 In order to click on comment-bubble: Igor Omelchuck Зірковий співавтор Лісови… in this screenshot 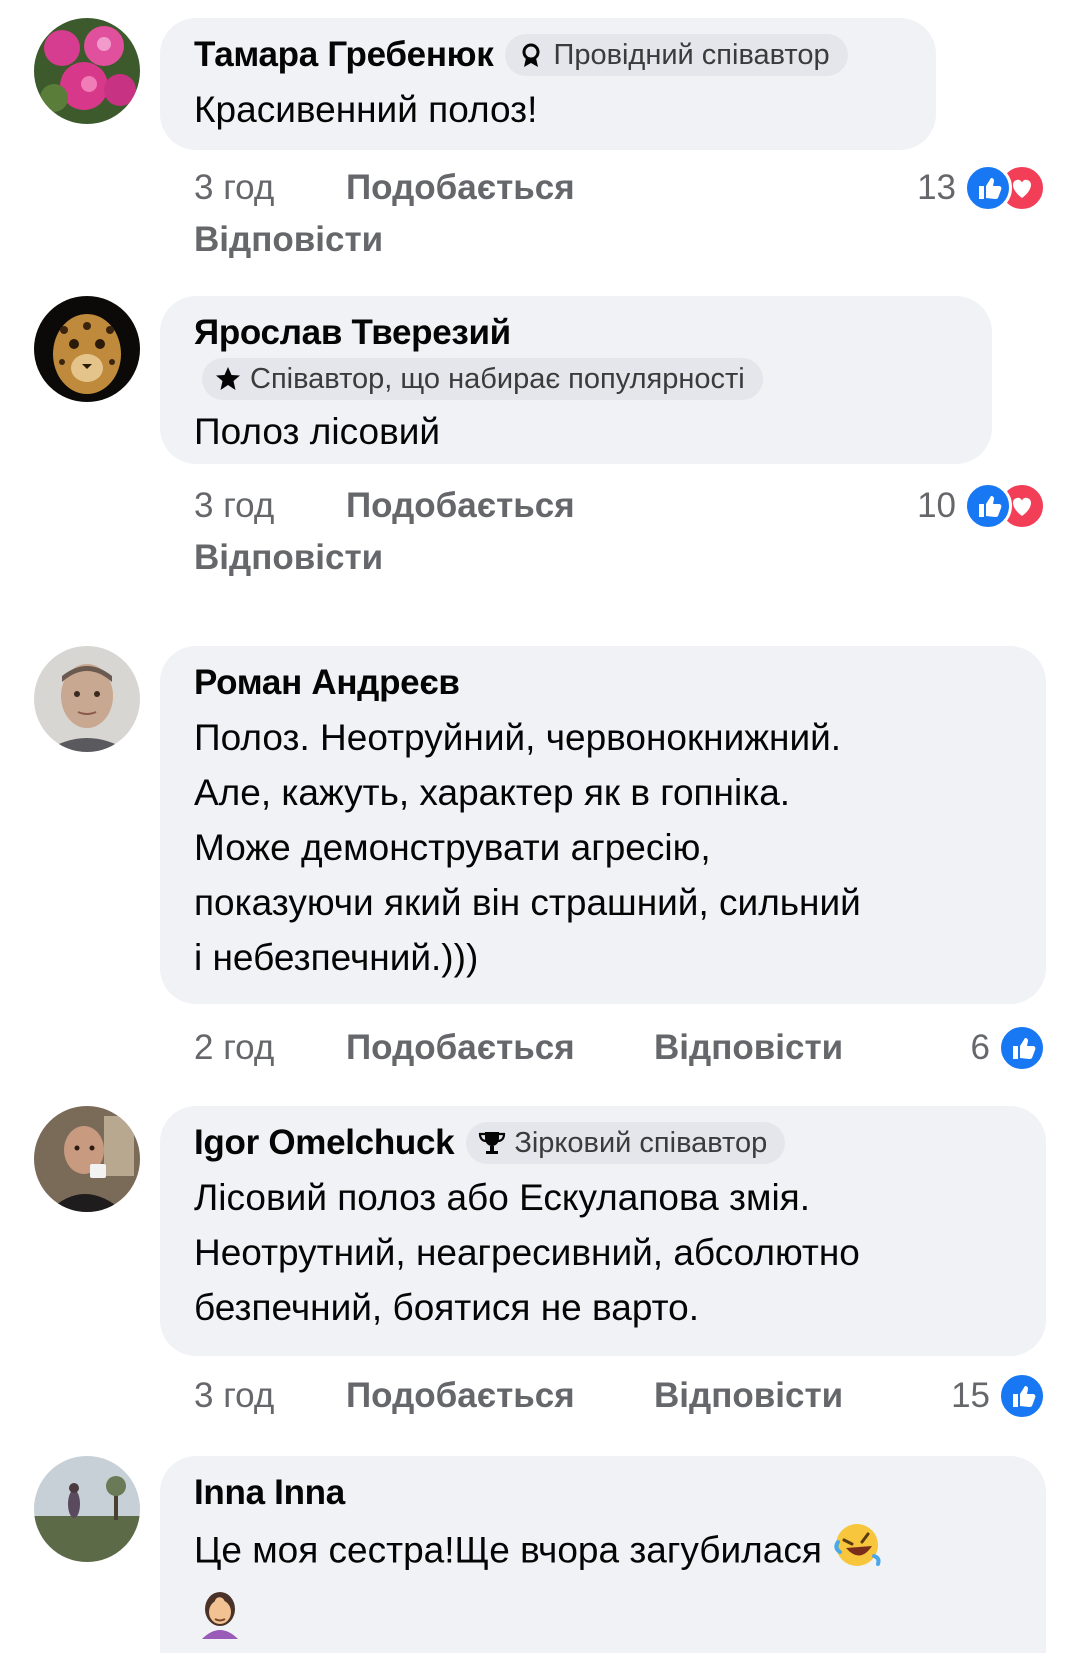, I will do `click(603, 1231)`.